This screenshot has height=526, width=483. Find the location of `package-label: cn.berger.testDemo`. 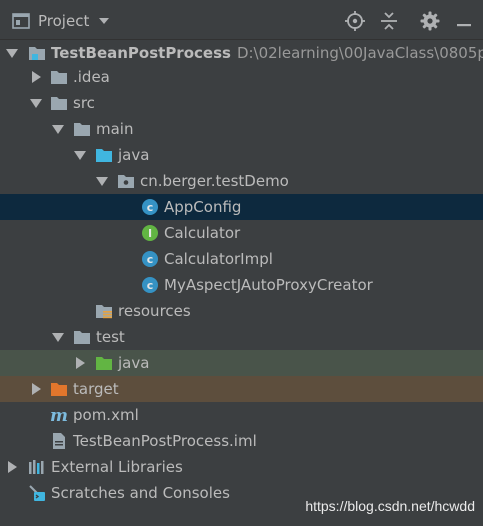

package-label: cn.berger.testDemo is located at coordinates (214, 181).